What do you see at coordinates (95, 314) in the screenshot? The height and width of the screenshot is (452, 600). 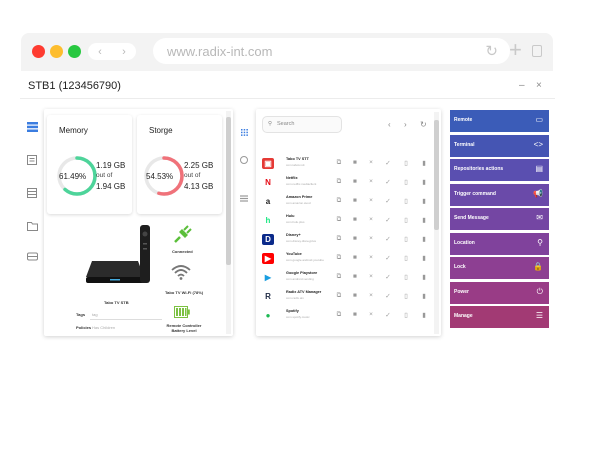 I see `tags-value: tag` at bounding box center [95, 314].